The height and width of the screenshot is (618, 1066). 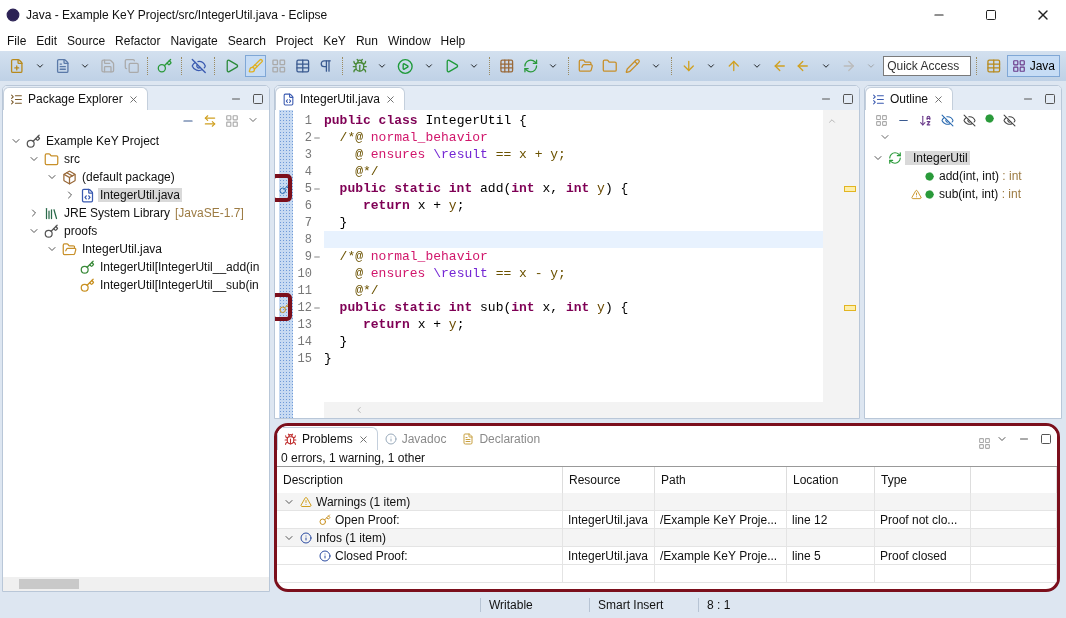 What do you see at coordinates (609, 520) in the screenshot?
I see `table-cell: IntegerUtil.java` at bounding box center [609, 520].